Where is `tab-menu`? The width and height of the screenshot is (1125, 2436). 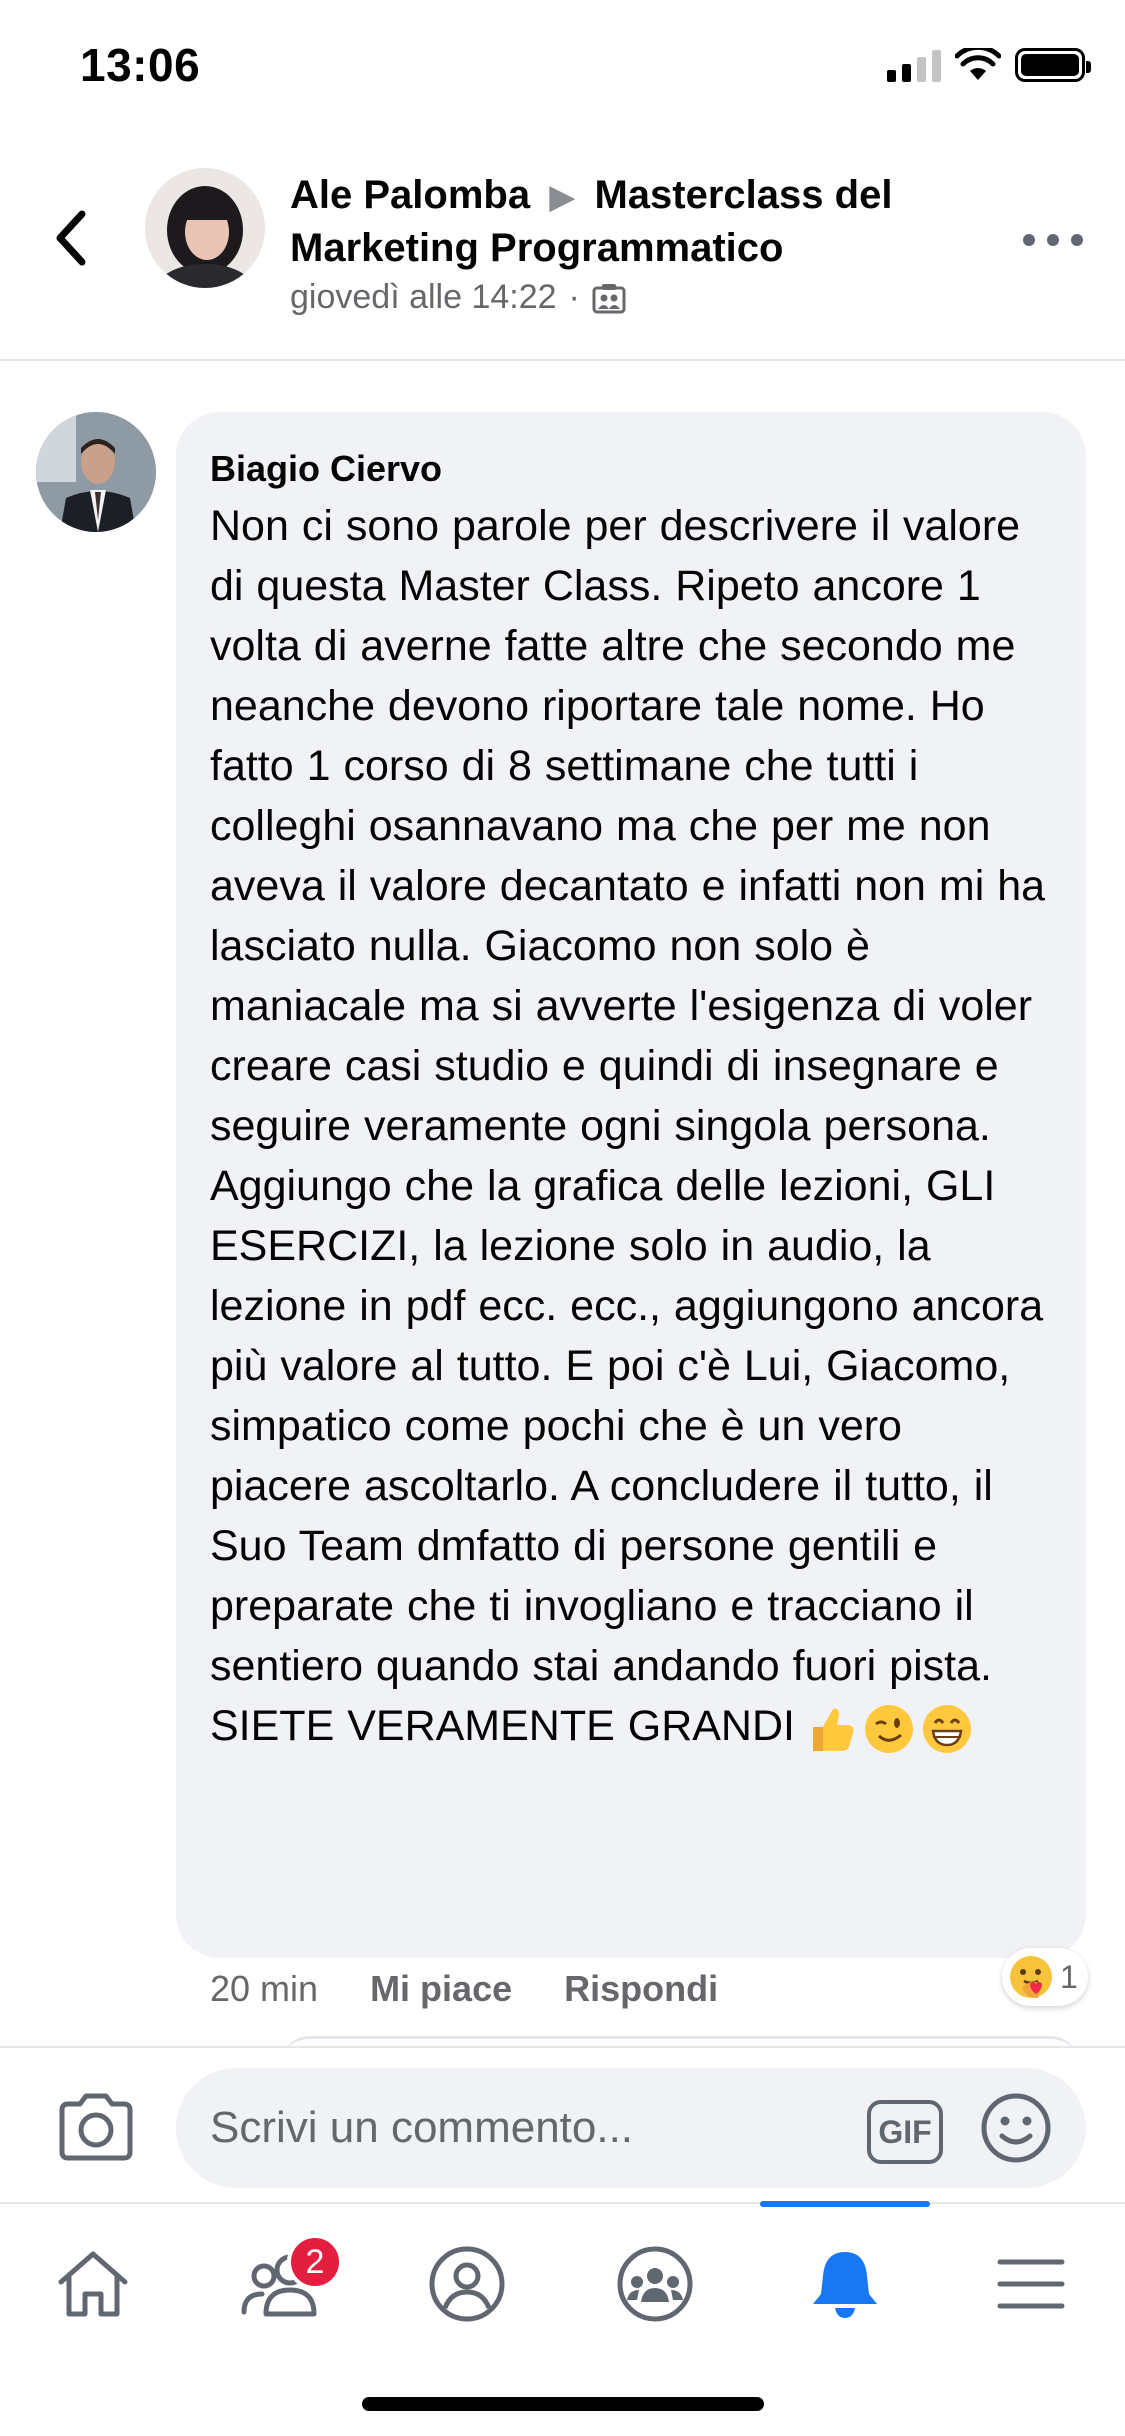 tab-menu is located at coordinates (1031, 2284).